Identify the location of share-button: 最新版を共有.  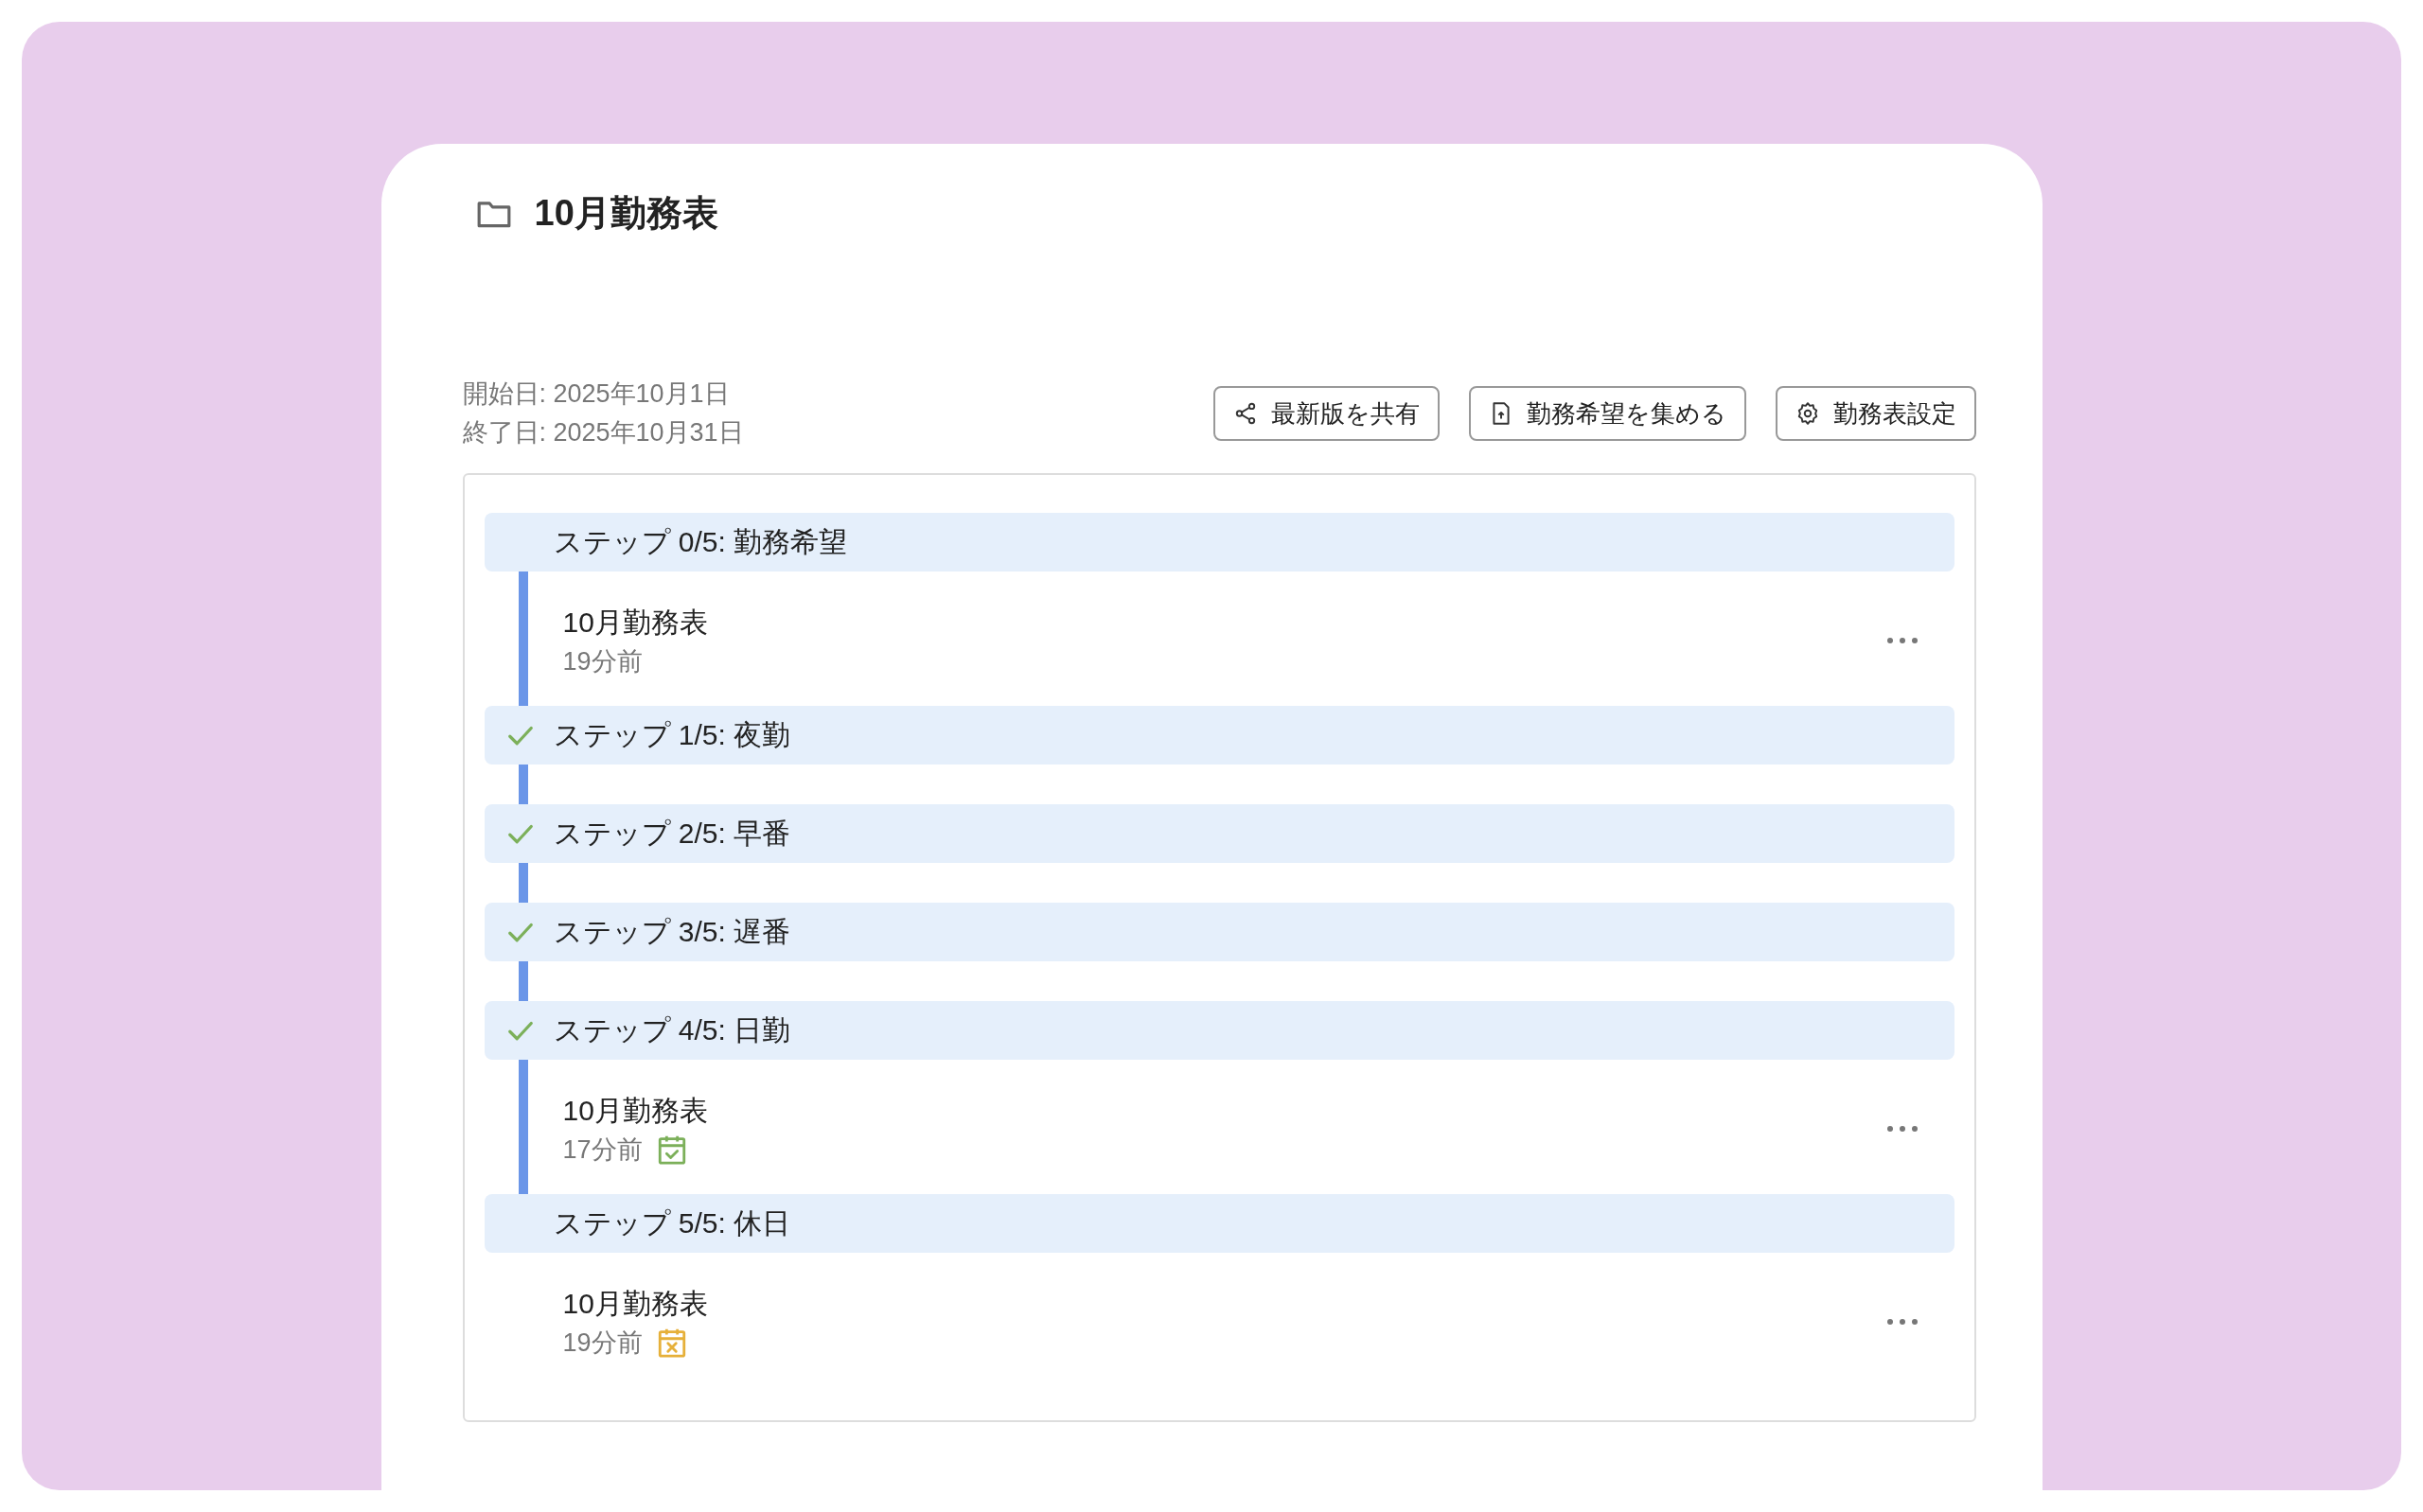
(1326, 414).